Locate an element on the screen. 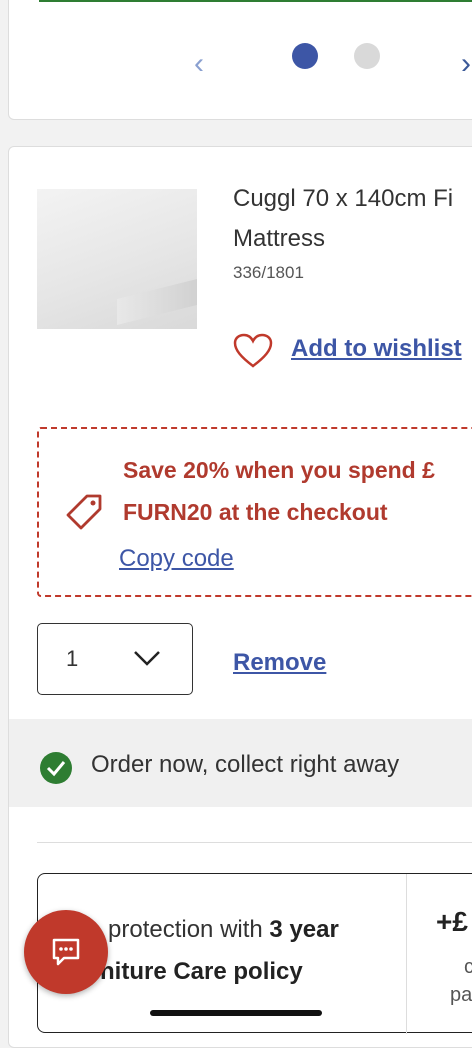 The width and height of the screenshot is (472, 1048). promo-text-line1: Save 20% when you spend £ is located at coordinates (279, 470).